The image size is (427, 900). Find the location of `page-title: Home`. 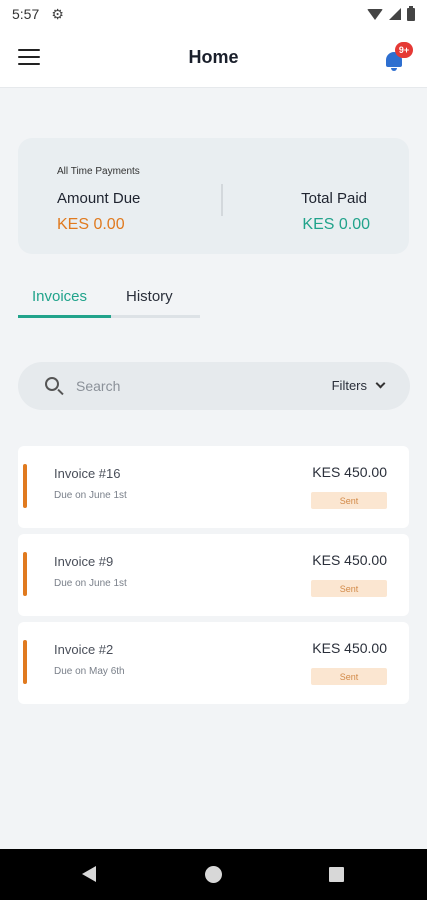

page-title: Home is located at coordinates (213, 57).